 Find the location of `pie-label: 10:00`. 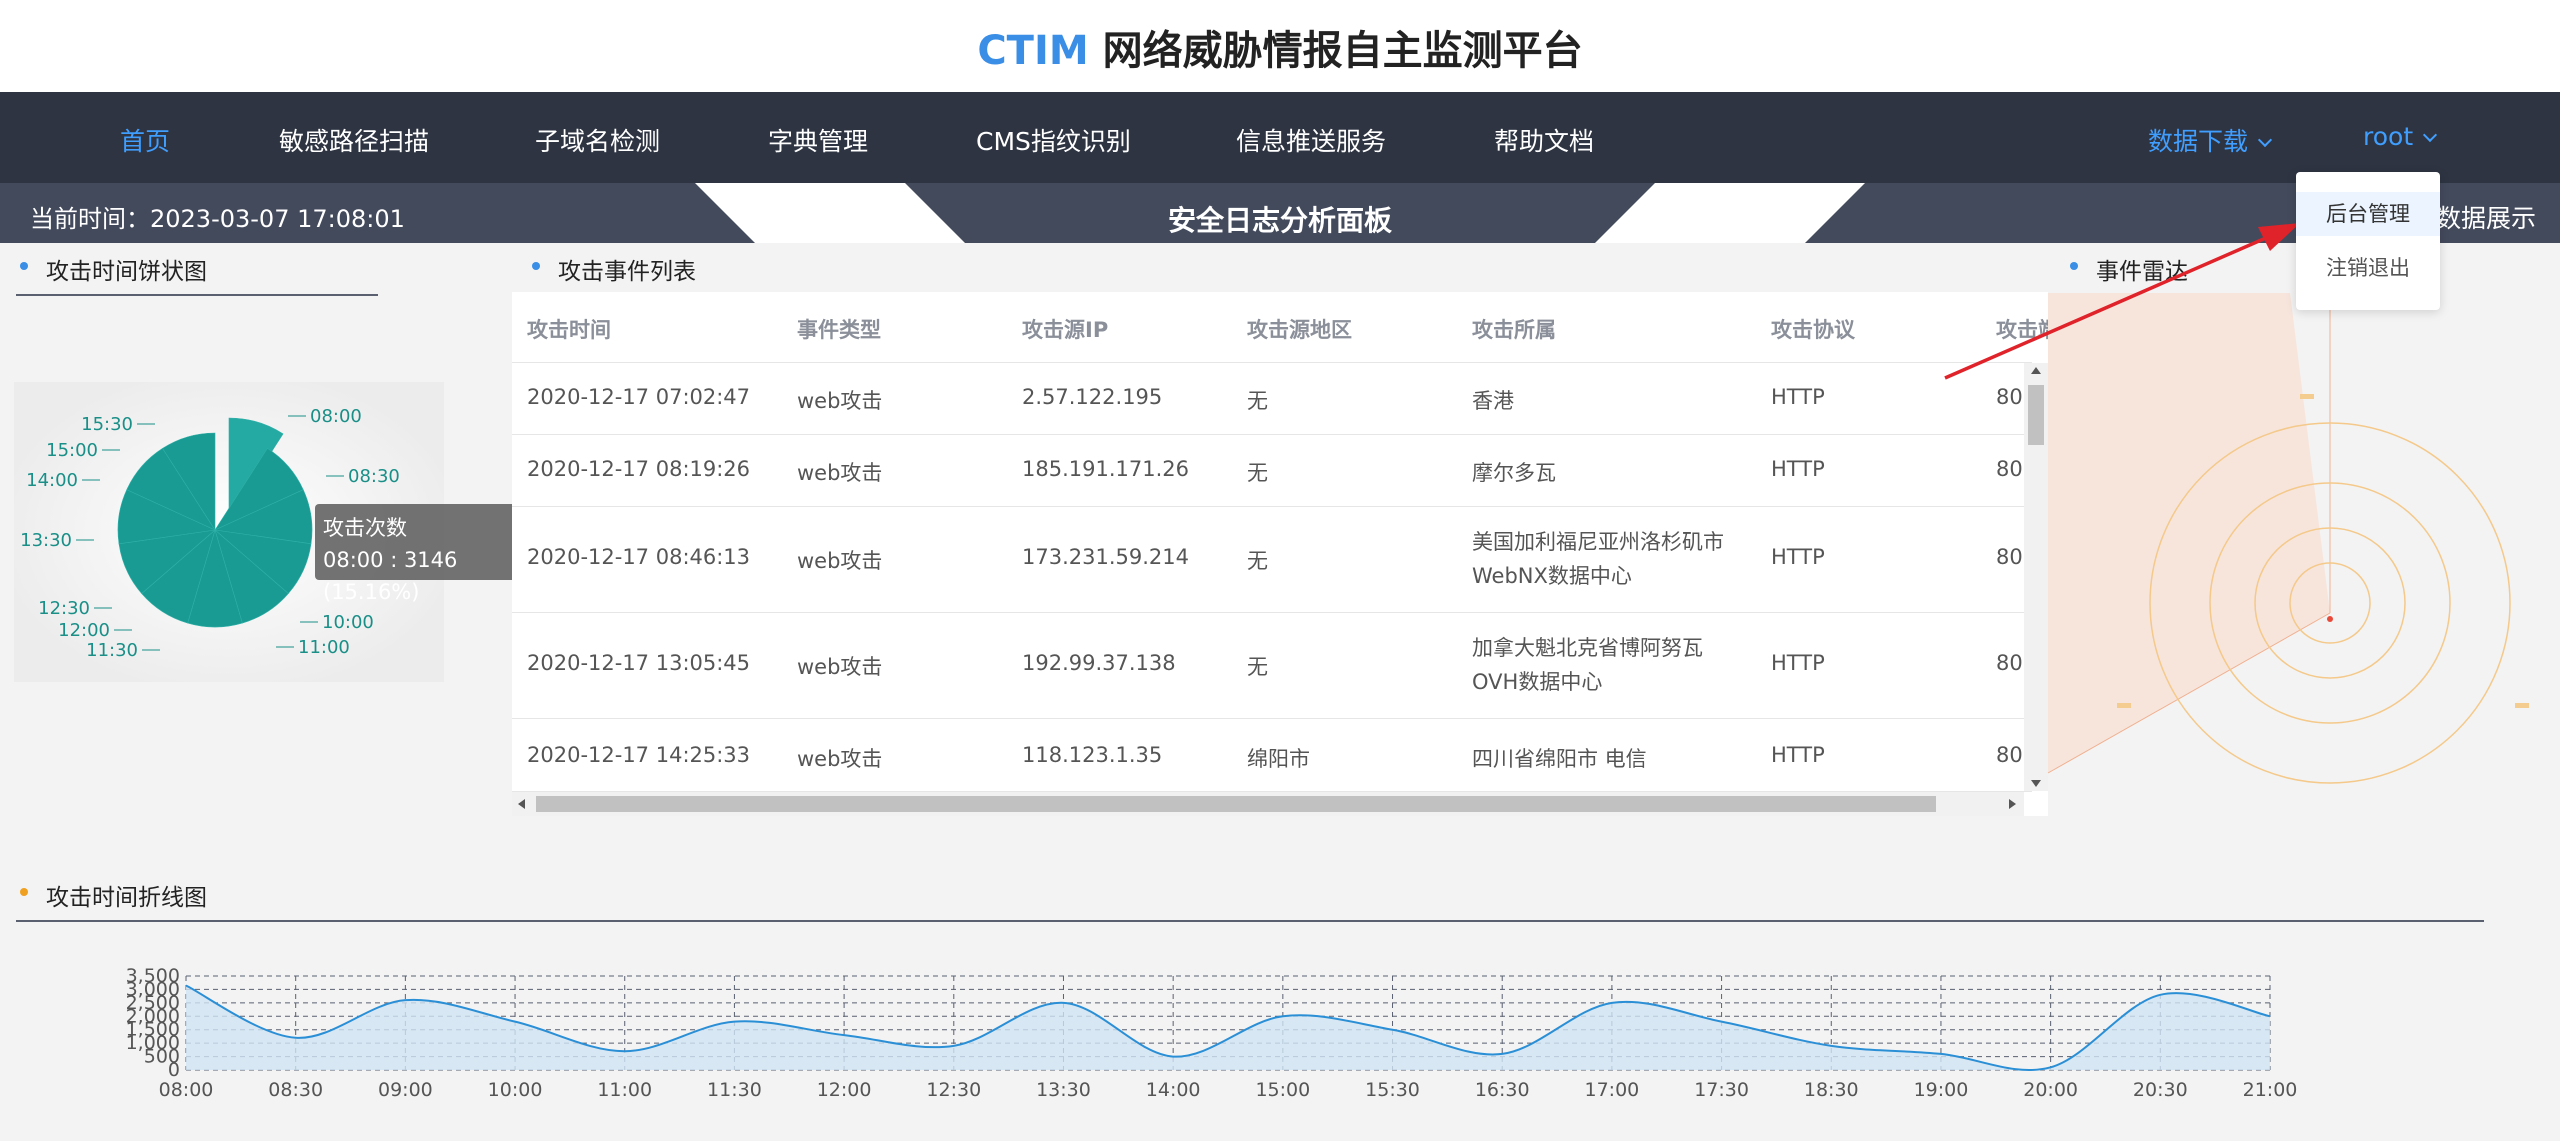

pie-label: 10:00 is located at coordinates (348, 622).